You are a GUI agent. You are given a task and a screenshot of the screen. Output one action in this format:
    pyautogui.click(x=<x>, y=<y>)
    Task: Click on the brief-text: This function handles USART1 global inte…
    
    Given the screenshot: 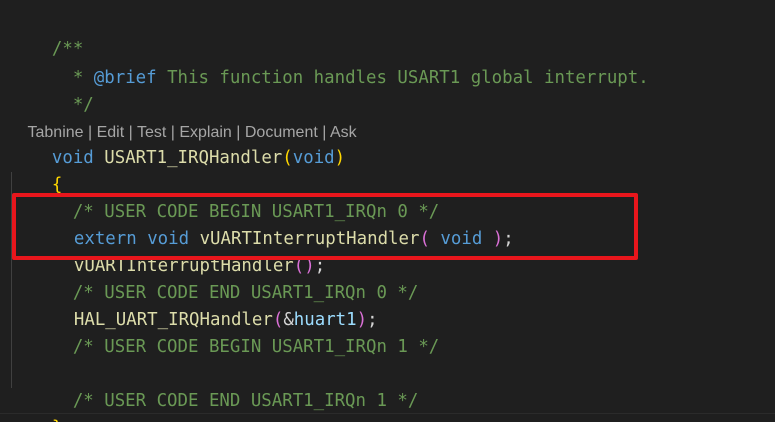 What is the action you would take?
    pyautogui.click(x=402, y=78)
    